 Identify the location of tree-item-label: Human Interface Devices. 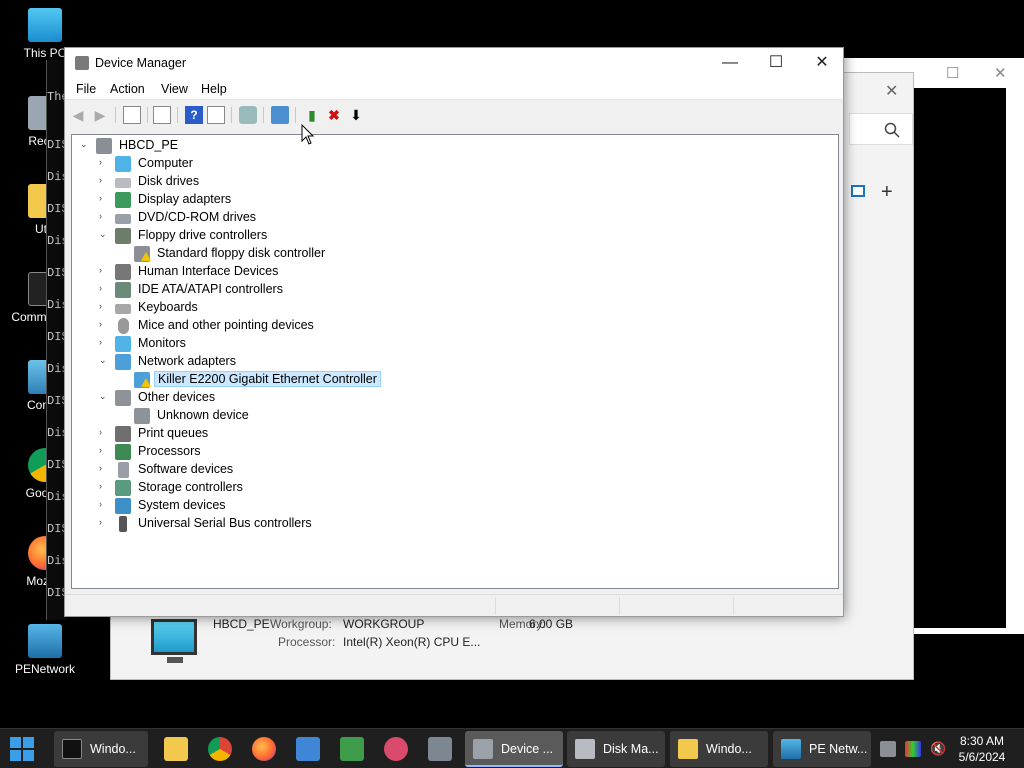
(208, 271).